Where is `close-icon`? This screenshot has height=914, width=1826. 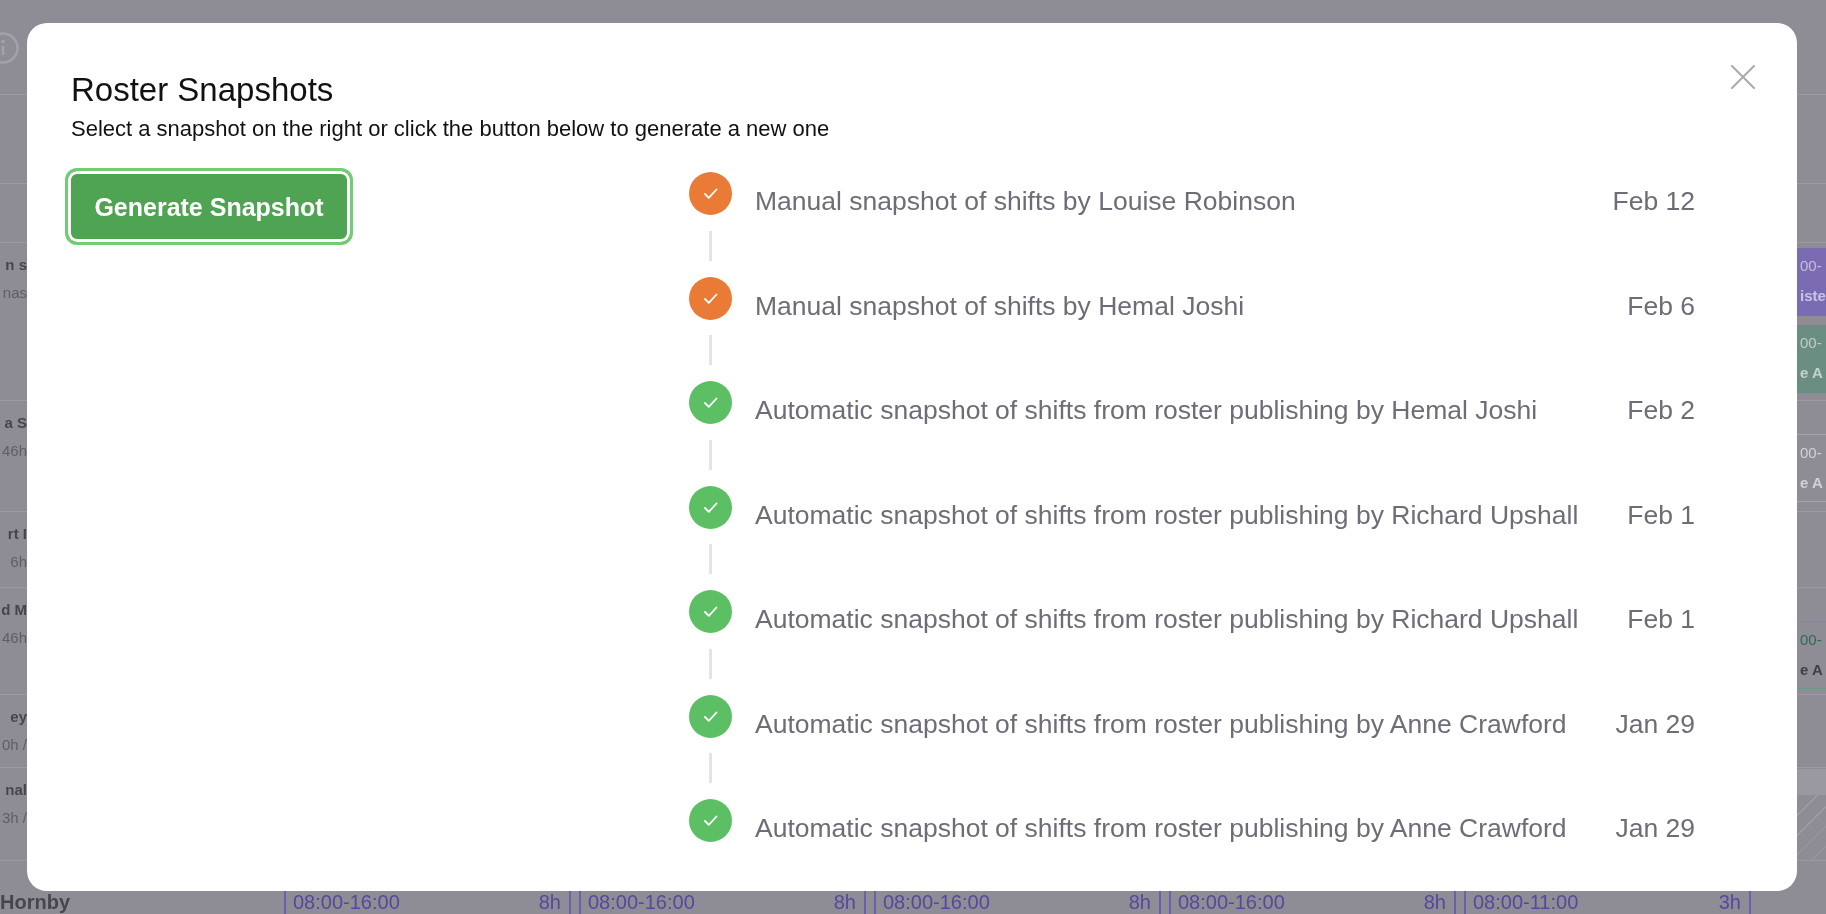 close-icon is located at coordinates (1743, 77).